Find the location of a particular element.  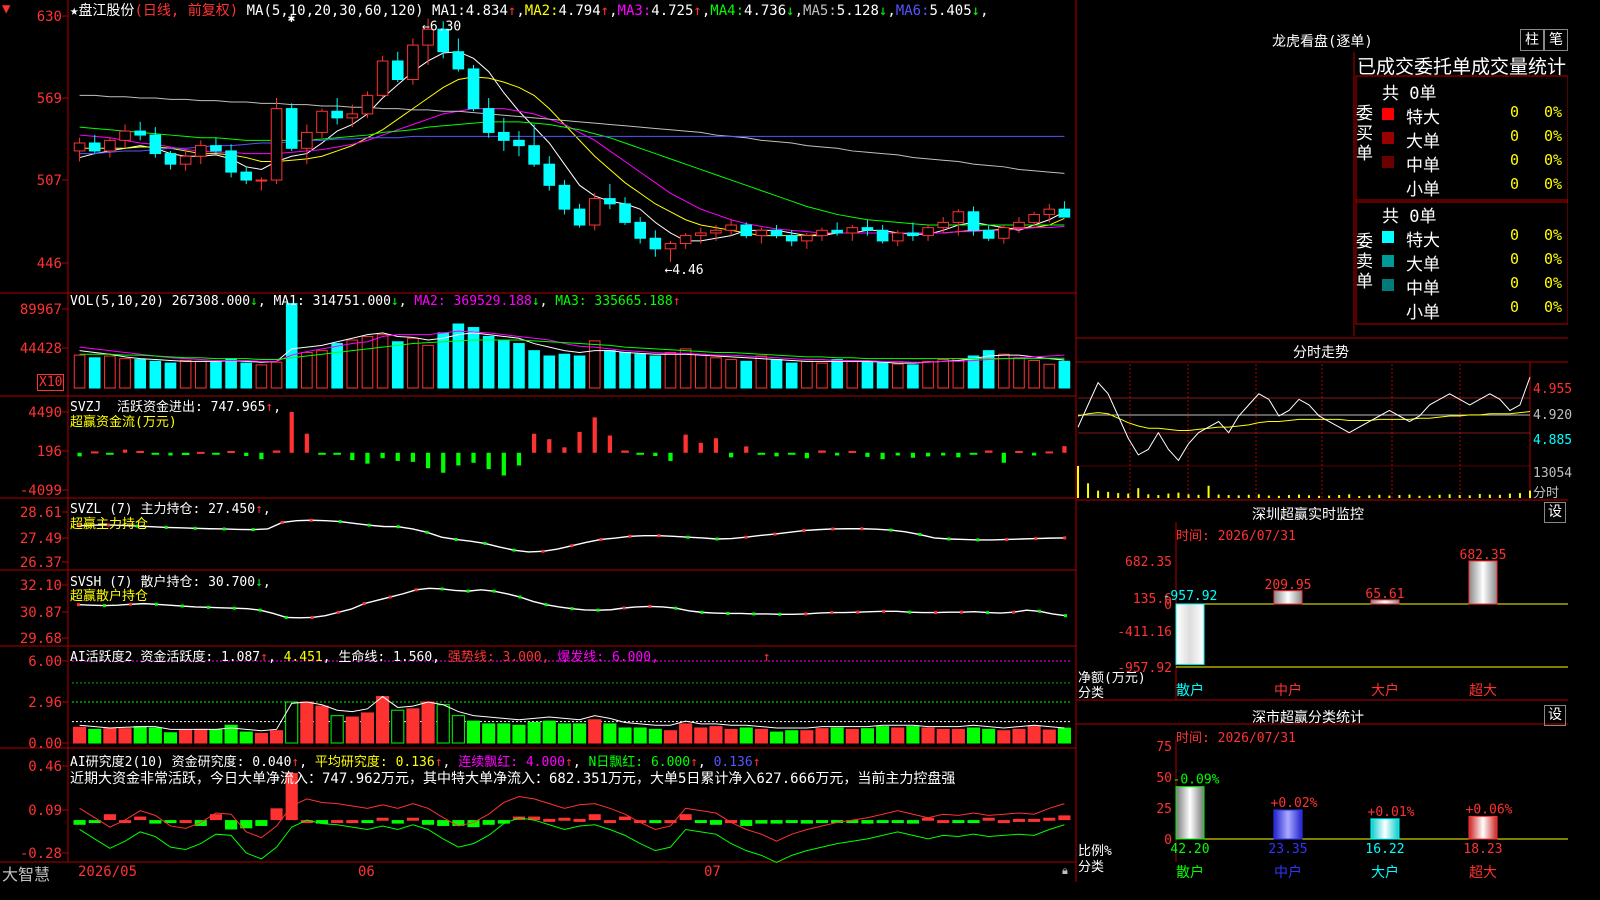

monitor-settings-button: 设 is located at coordinates (1555, 512).